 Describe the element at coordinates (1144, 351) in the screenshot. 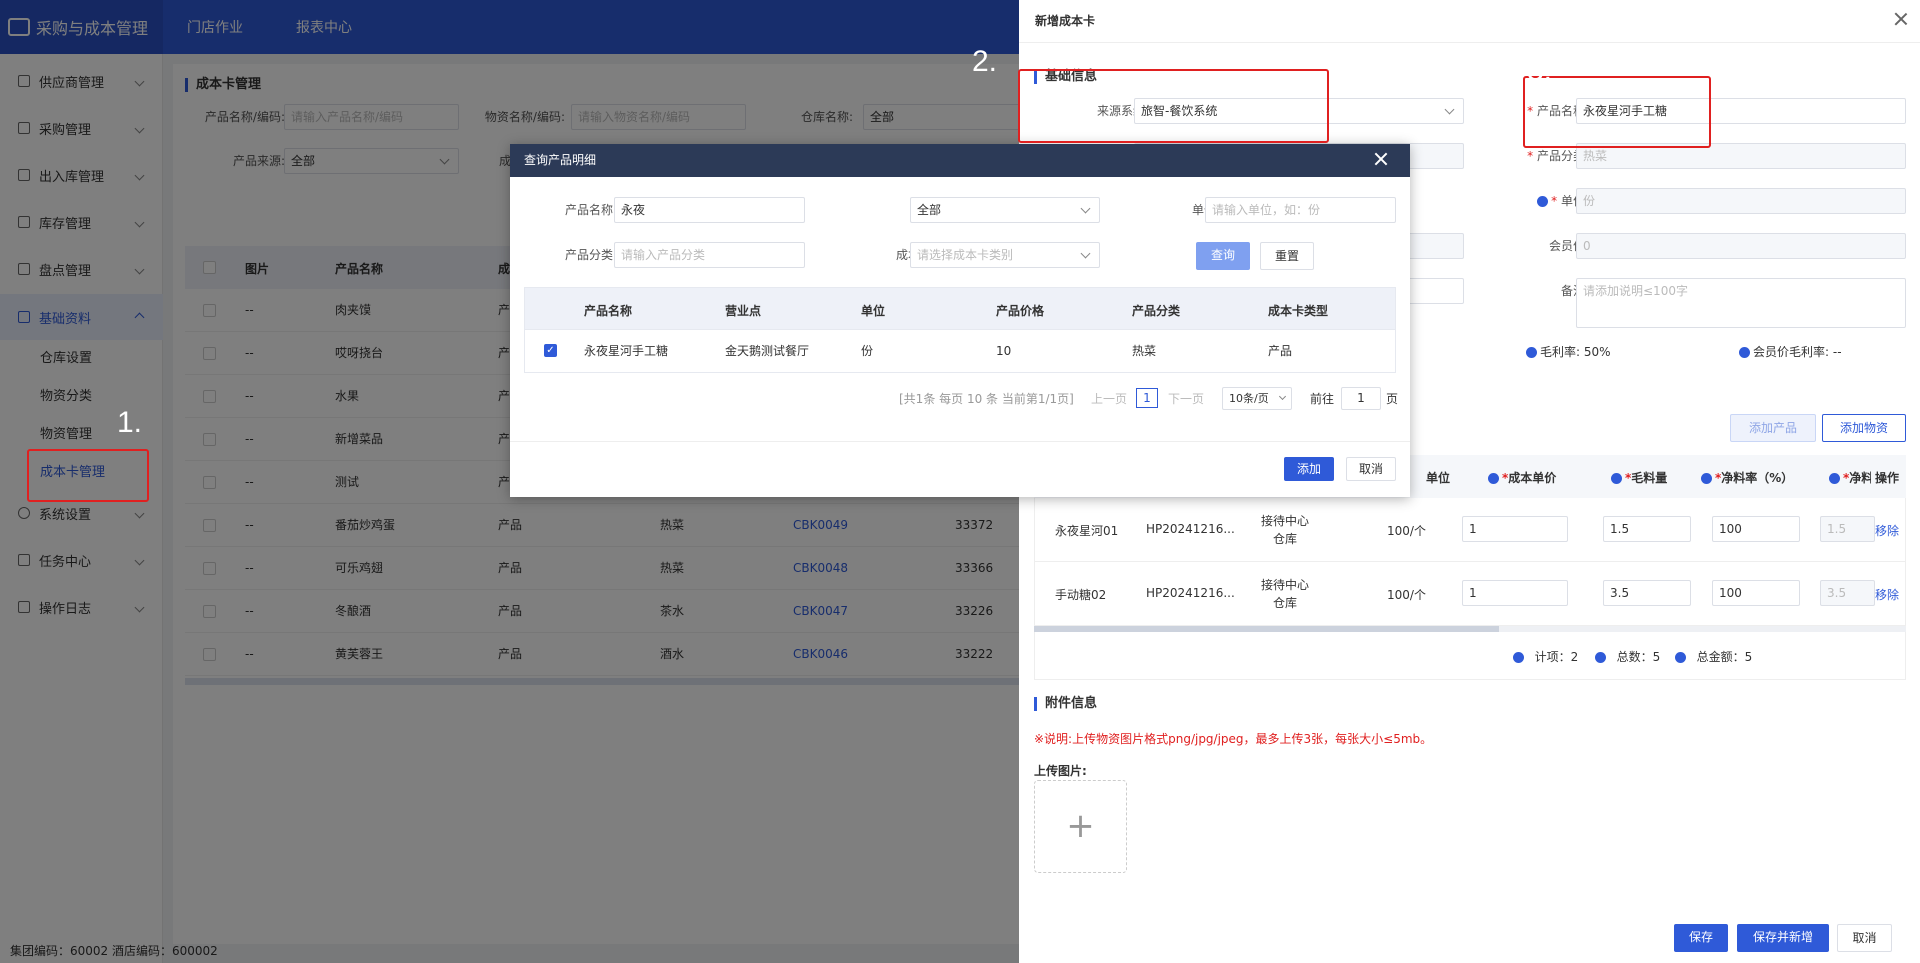

I see `cell-cat: 热菜` at that location.